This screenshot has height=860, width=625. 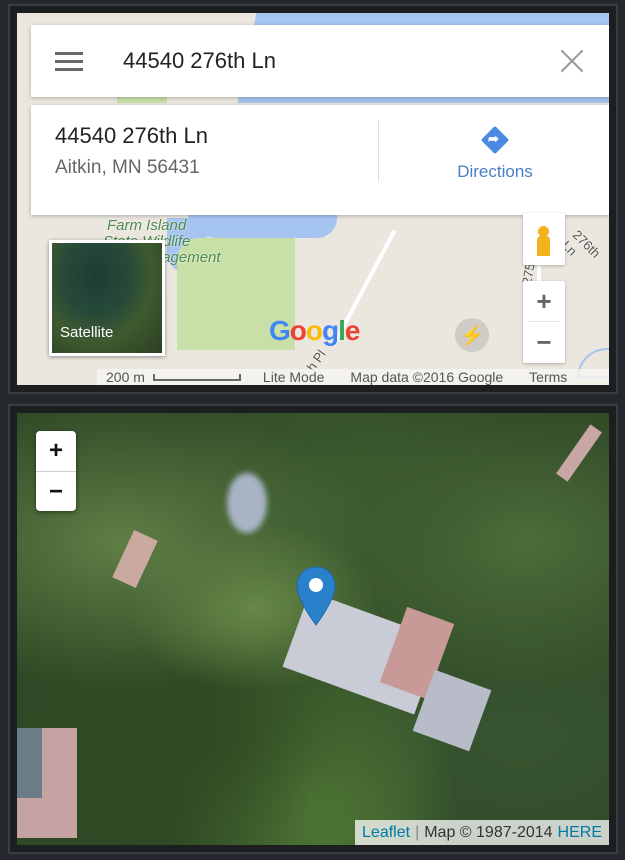 What do you see at coordinates (579, 453) in the screenshot?
I see `road-strip` at bounding box center [579, 453].